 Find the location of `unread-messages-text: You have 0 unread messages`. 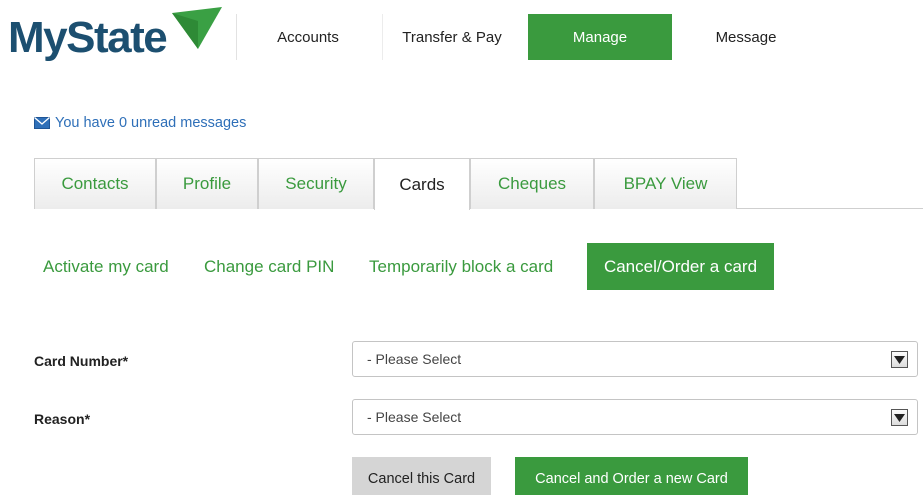

unread-messages-text: You have 0 unread messages is located at coordinates (151, 123).